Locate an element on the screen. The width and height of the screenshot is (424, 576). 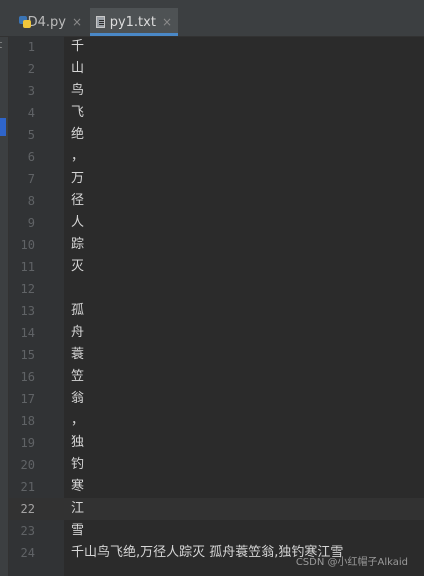
line-number: 17 is located at coordinates (27, 399).